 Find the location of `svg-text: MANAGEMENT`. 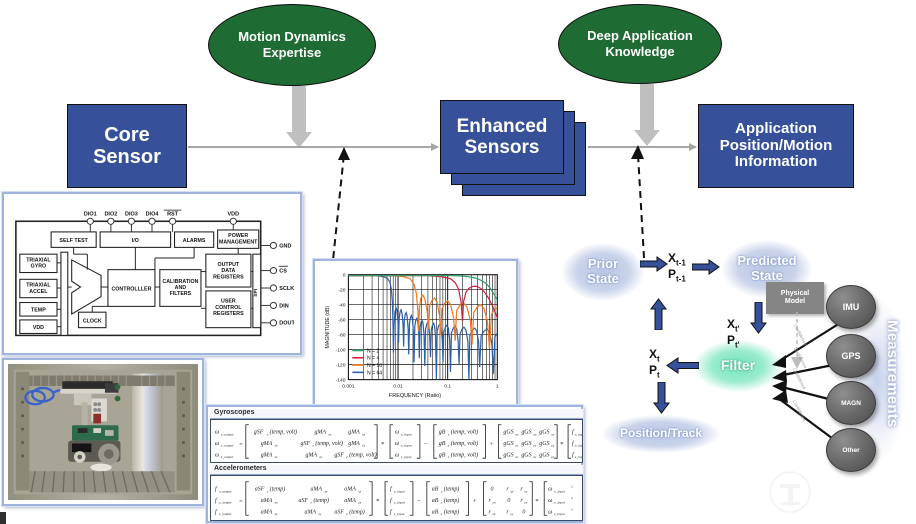

svg-text: MANAGEMENT is located at coordinates (238, 243).